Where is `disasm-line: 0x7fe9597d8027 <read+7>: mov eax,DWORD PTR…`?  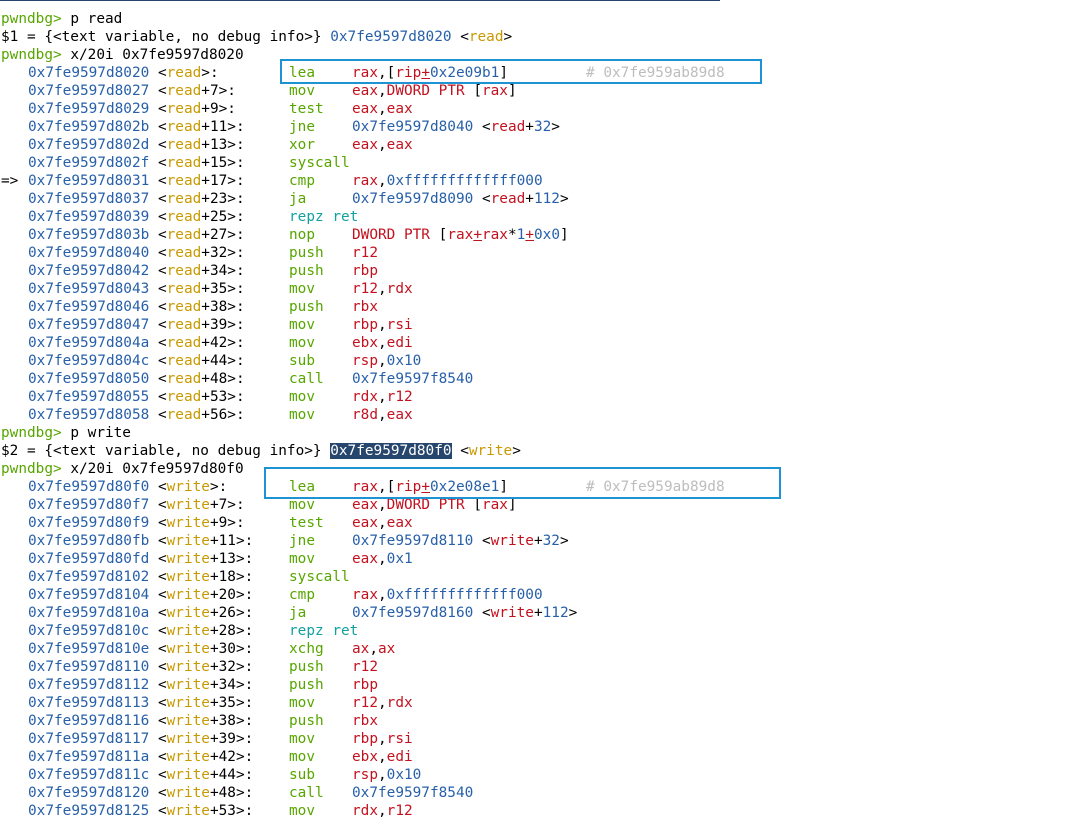
disasm-line: 0x7fe9597d8027 <read+7>: mov eax,DWORD PTR… is located at coordinates (536, 91).